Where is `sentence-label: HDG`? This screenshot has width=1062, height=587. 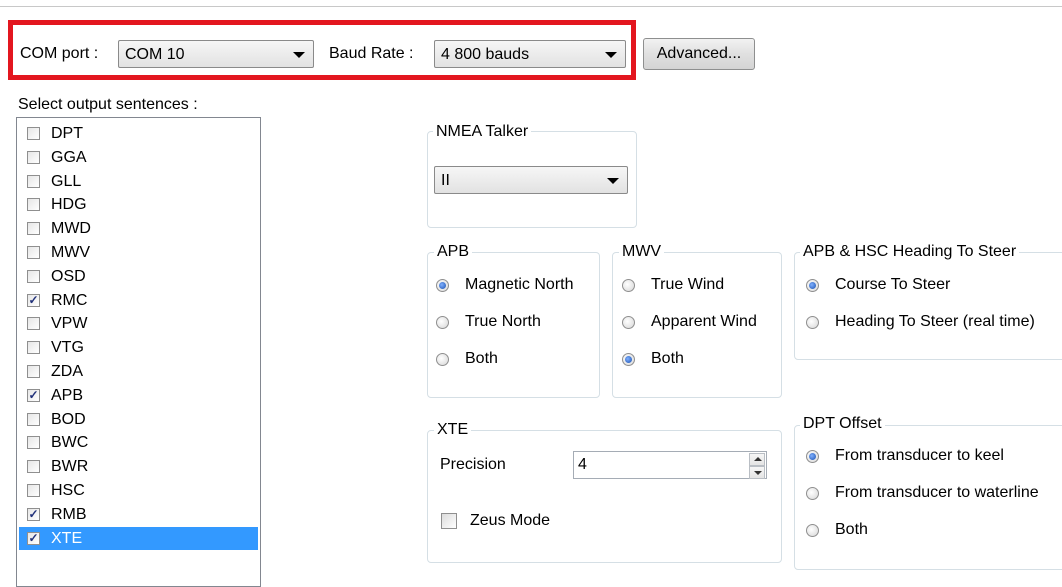 sentence-label: HDG is located at coordinates (69, 205).